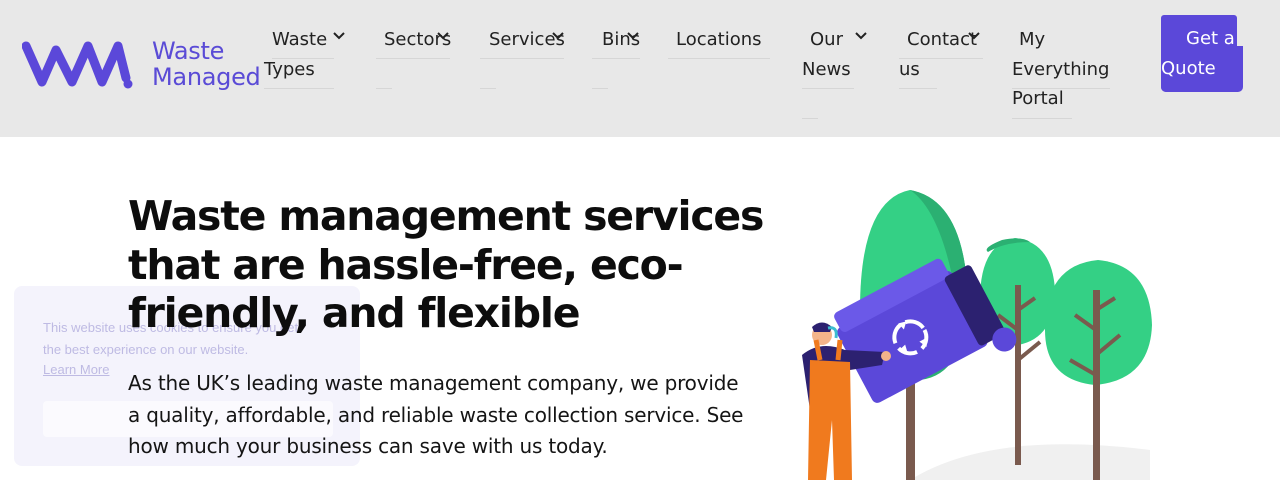  Describe the element at coordinates (446, 216) in the screenshot. I see `hero-title-line: Waste management services` at that location.